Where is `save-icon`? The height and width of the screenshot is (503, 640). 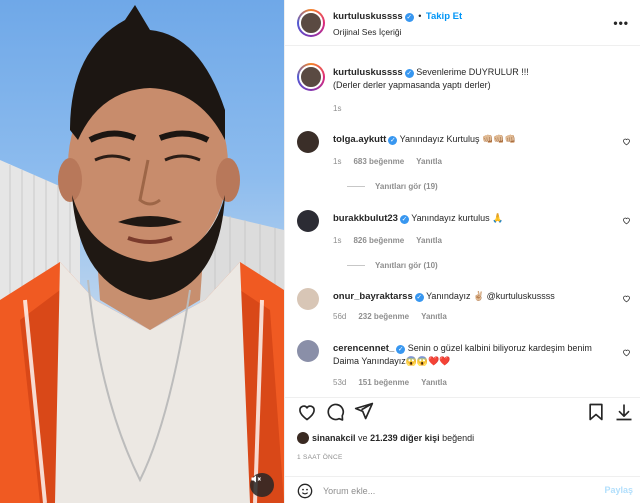
save-icon is located at coordinates (596, 412).